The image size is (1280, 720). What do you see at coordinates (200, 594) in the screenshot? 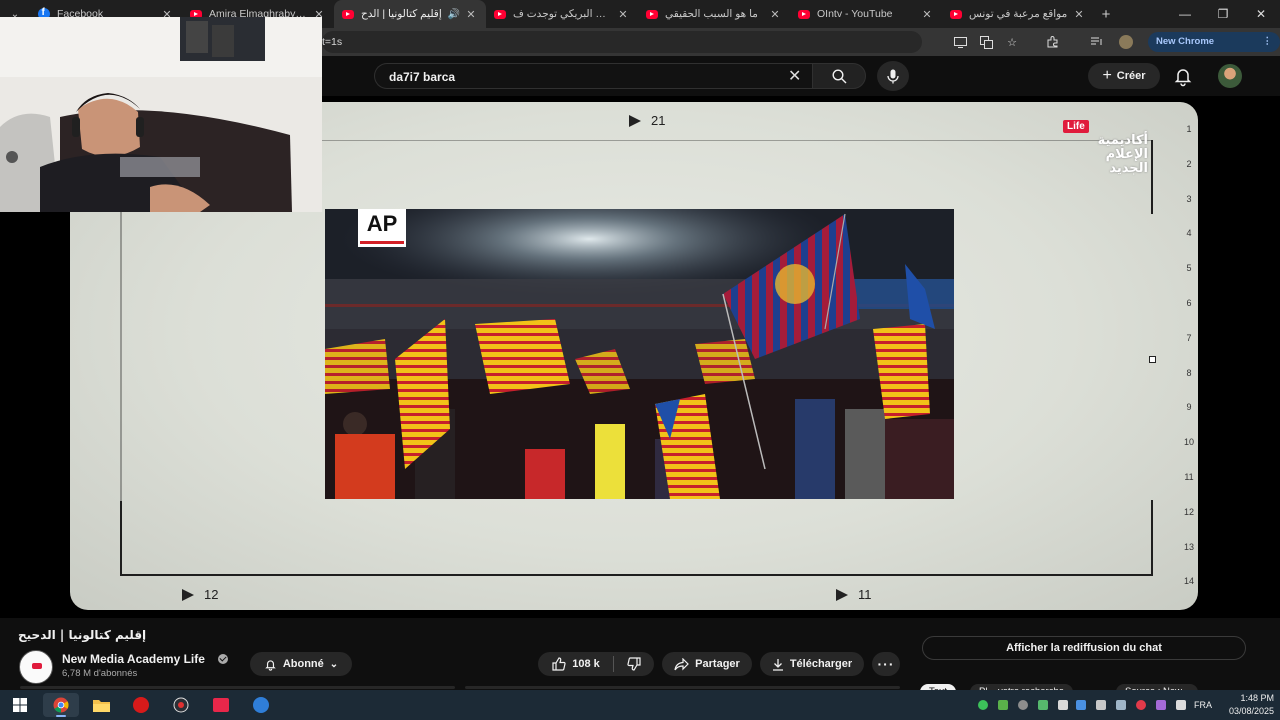
I see `film-counter-bottom-left: 12` at bounding box center [200, 594].